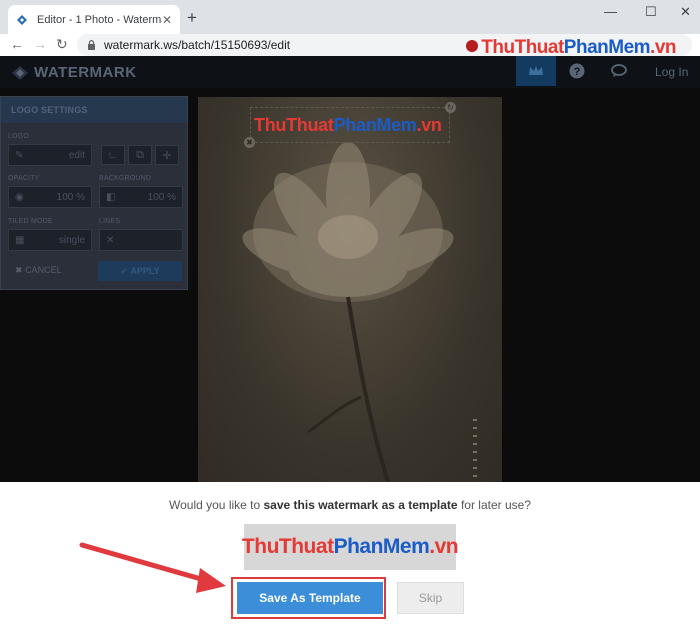  I want to click on lines-label: LINES, so click(110, 221).